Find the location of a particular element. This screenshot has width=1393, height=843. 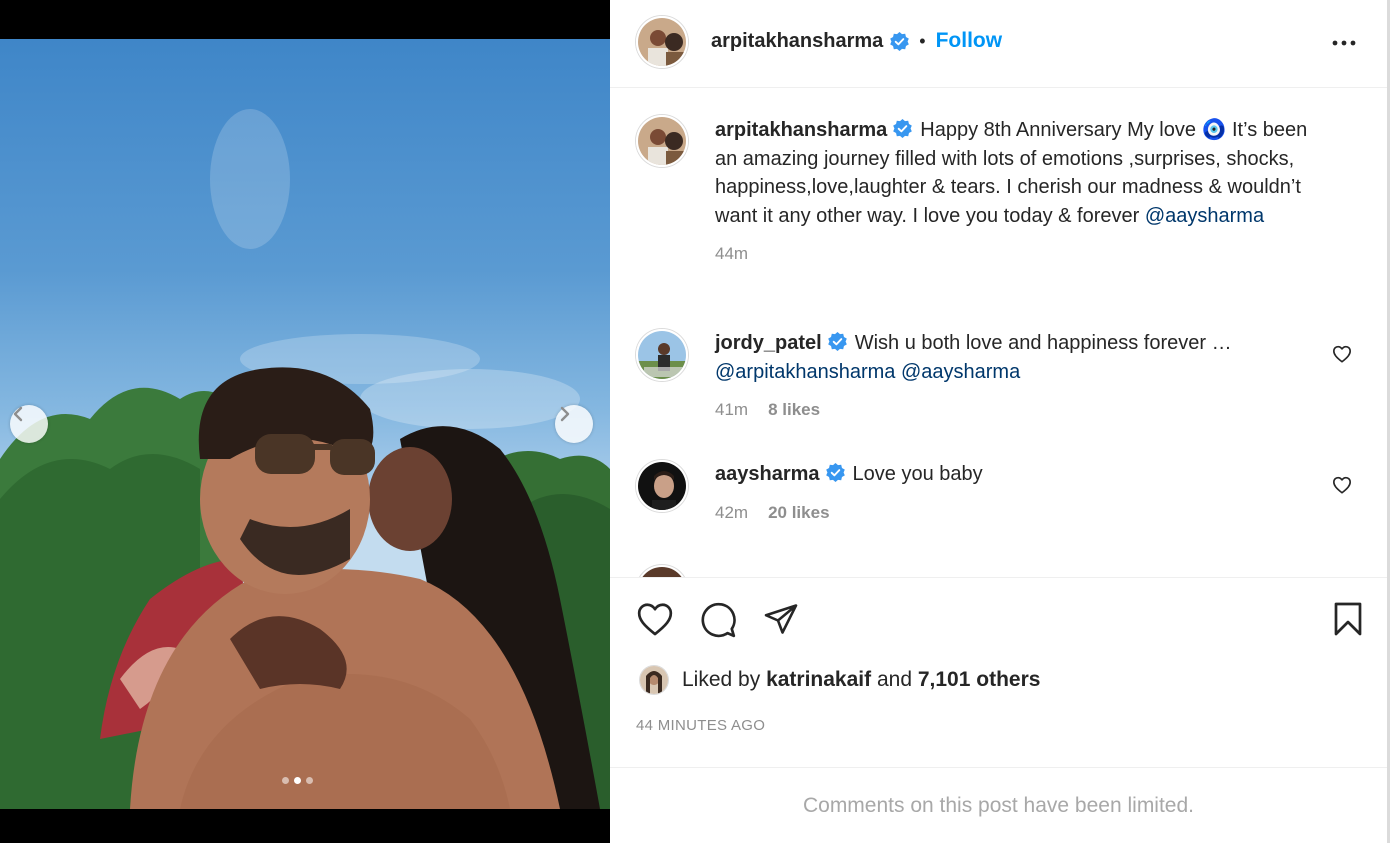

liked-by-user: katrinakaif is located at coordinates (818, 680).